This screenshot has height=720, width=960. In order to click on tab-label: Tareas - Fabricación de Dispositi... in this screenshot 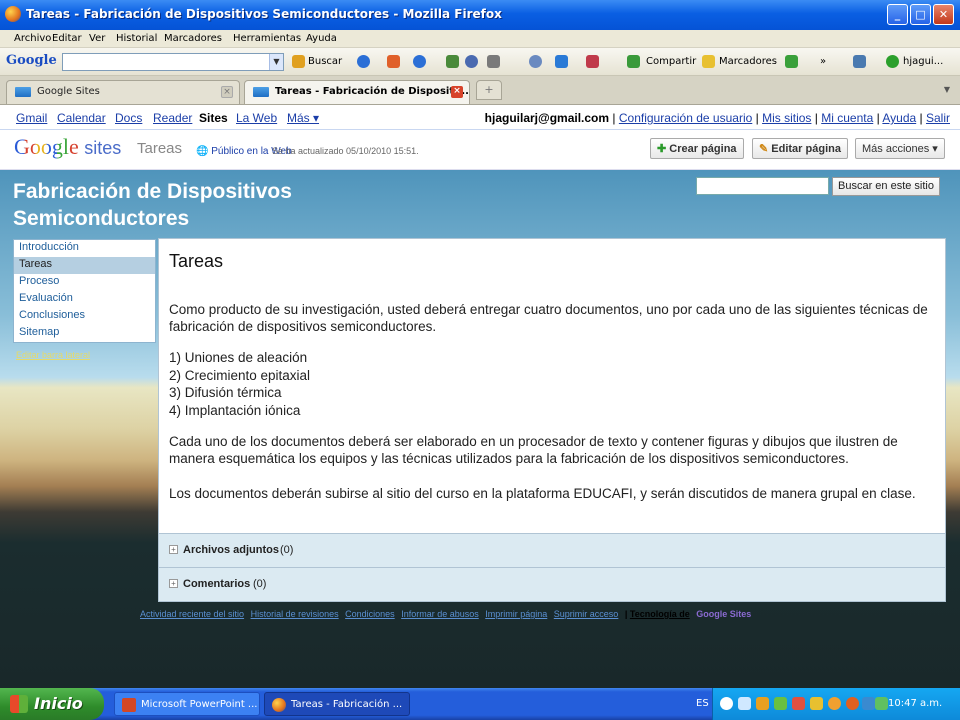, I will do `click(372, 91)`.